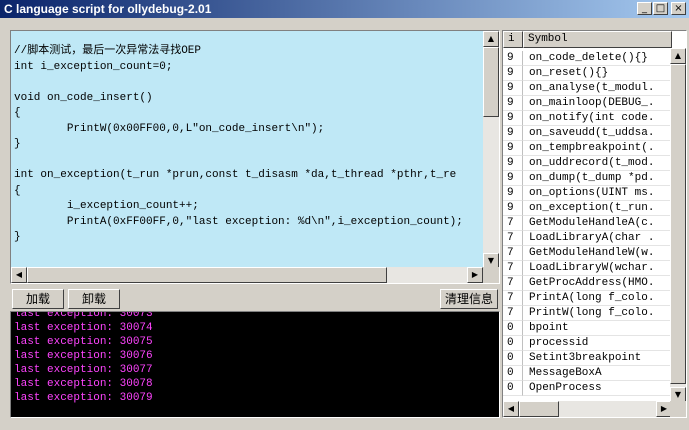  I want to click on symbol-vertical-scrollbar: ▲ ▼, so click(678, 225).